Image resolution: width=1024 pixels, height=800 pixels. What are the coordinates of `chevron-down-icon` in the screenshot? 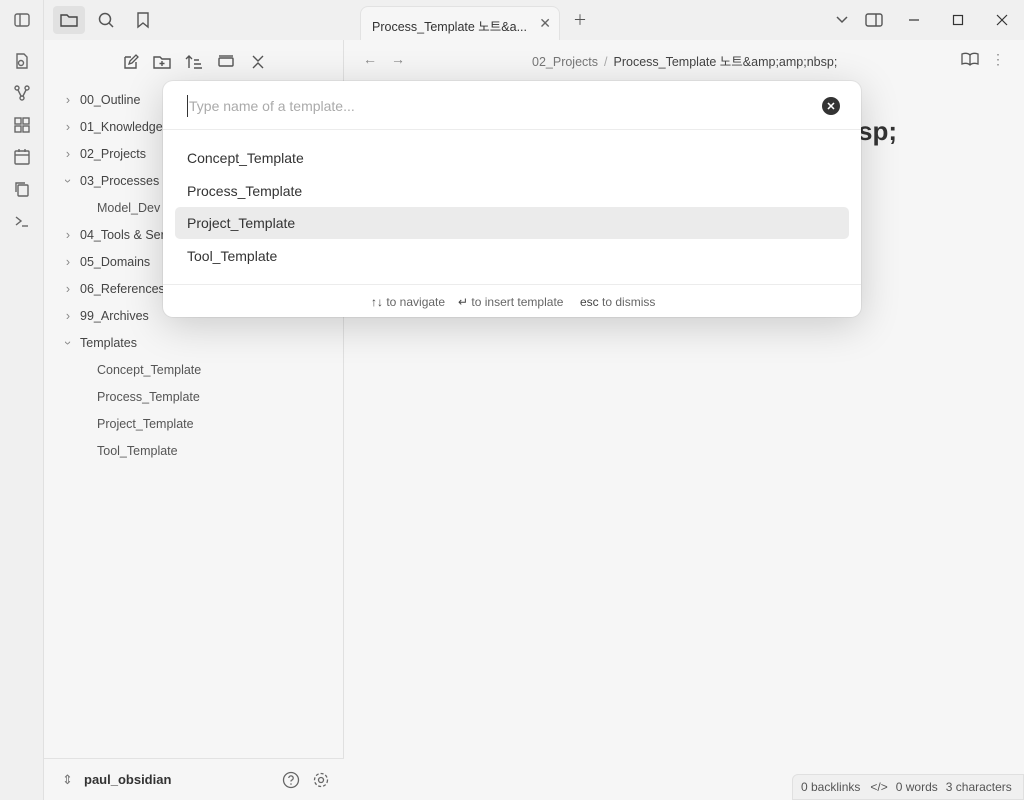 It's located at (842, 20).